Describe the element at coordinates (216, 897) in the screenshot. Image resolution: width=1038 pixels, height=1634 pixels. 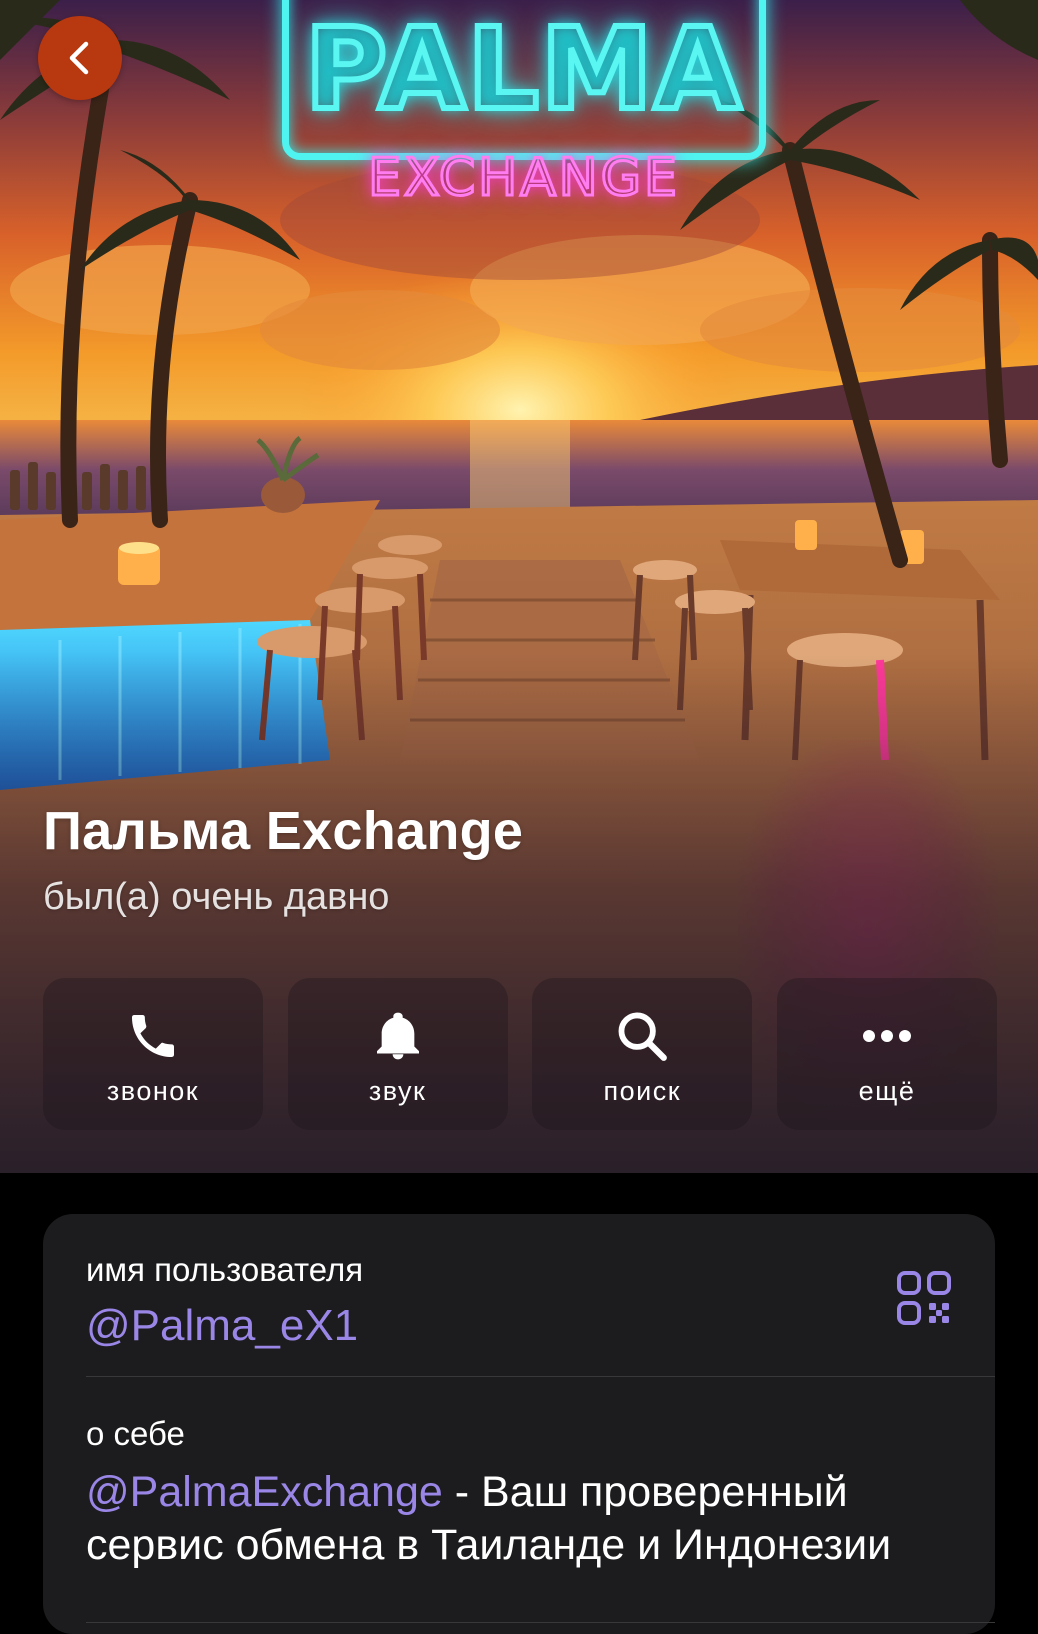
I see `profile-last-seen: был(а) очень давно` at that location.